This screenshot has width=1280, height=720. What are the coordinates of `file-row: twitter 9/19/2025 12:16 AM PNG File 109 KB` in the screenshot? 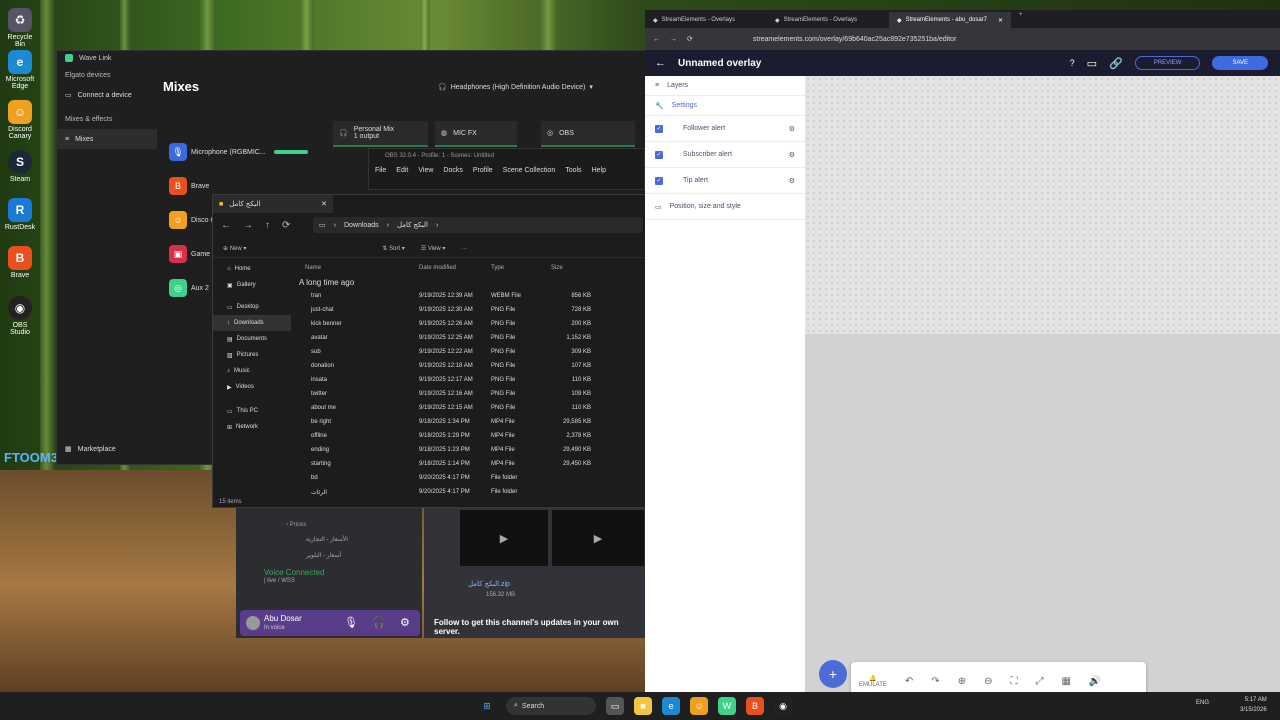 It's located at (470, 394).